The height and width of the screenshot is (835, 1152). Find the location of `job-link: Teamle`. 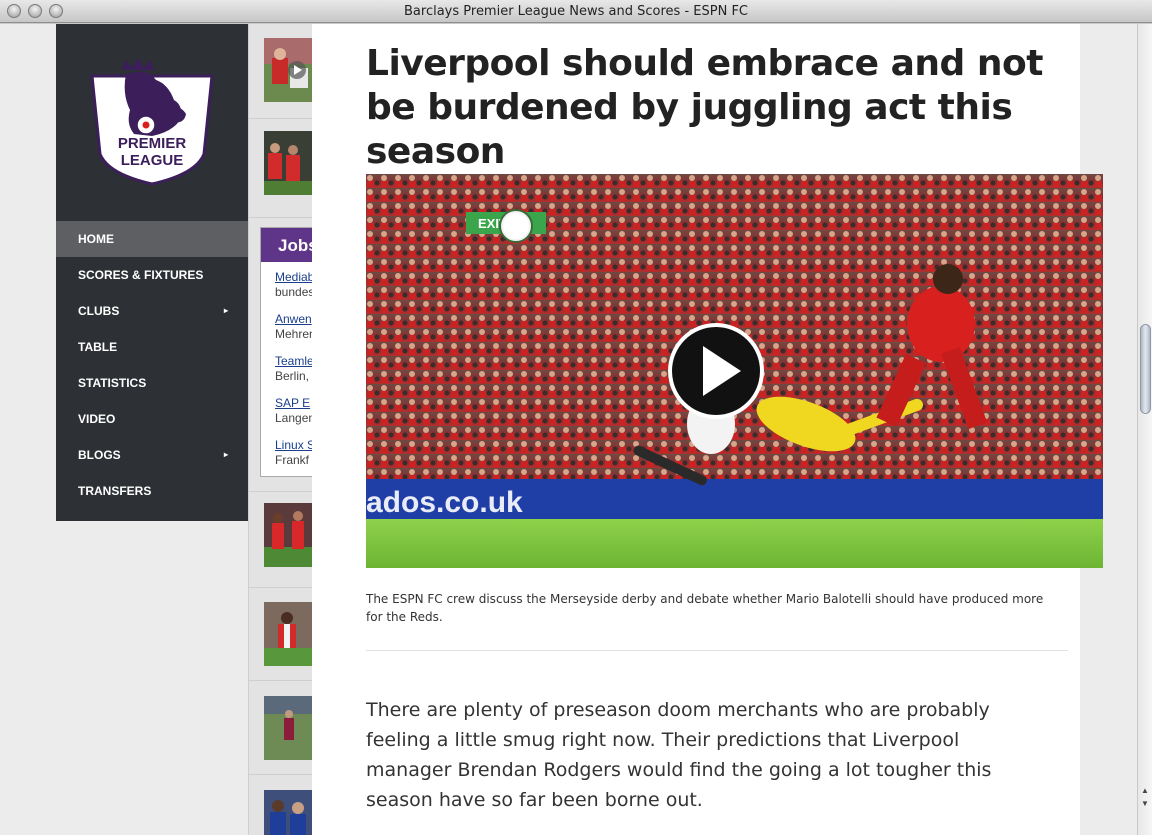

job-link: Teamle is located at coordinates (294, 361).